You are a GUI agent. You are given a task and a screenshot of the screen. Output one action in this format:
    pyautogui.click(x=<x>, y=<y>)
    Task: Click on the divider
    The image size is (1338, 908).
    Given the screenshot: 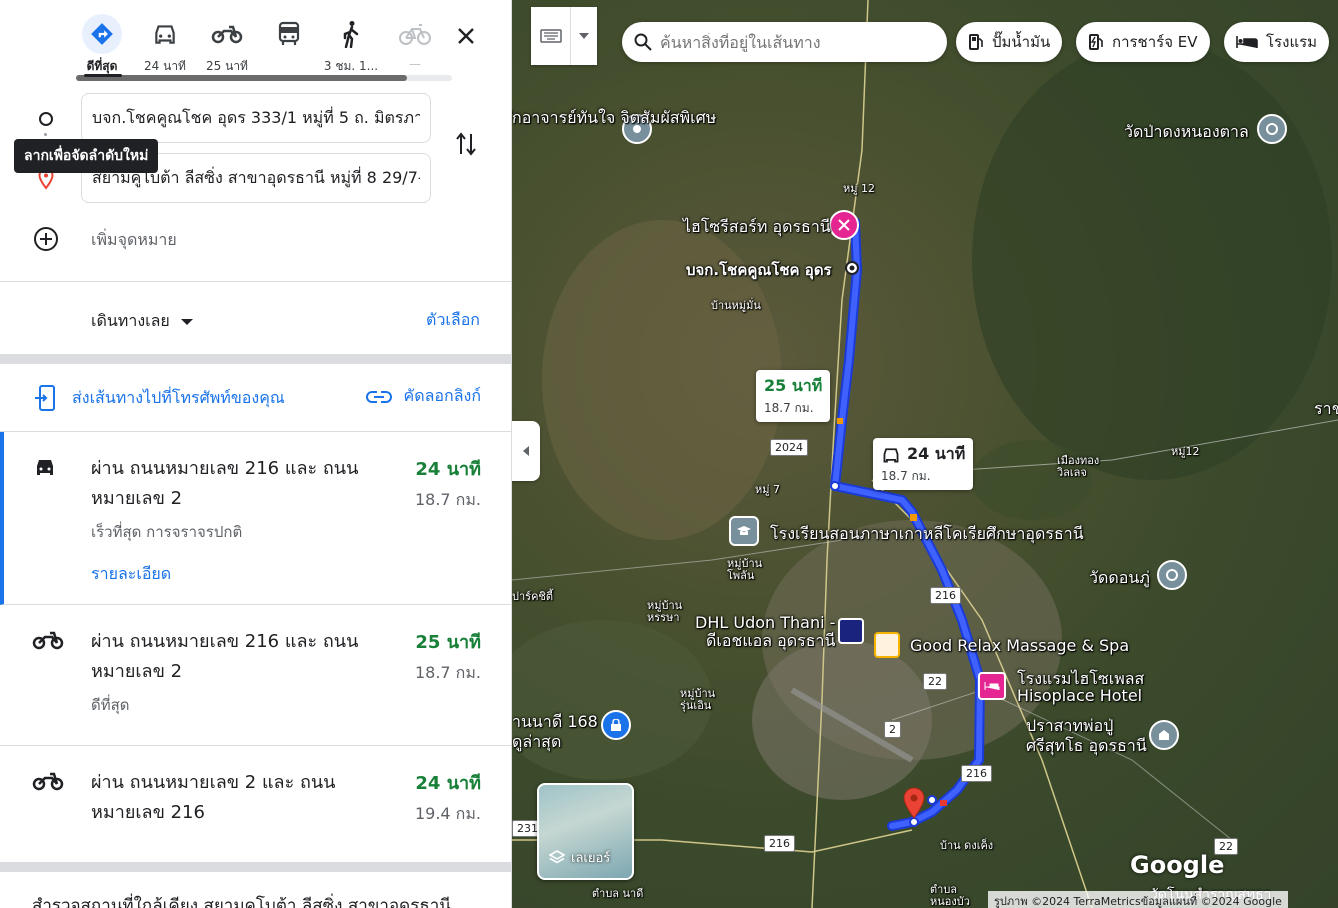 What is the action you would take?
    pyautogui.click(x=255, y=281)
    